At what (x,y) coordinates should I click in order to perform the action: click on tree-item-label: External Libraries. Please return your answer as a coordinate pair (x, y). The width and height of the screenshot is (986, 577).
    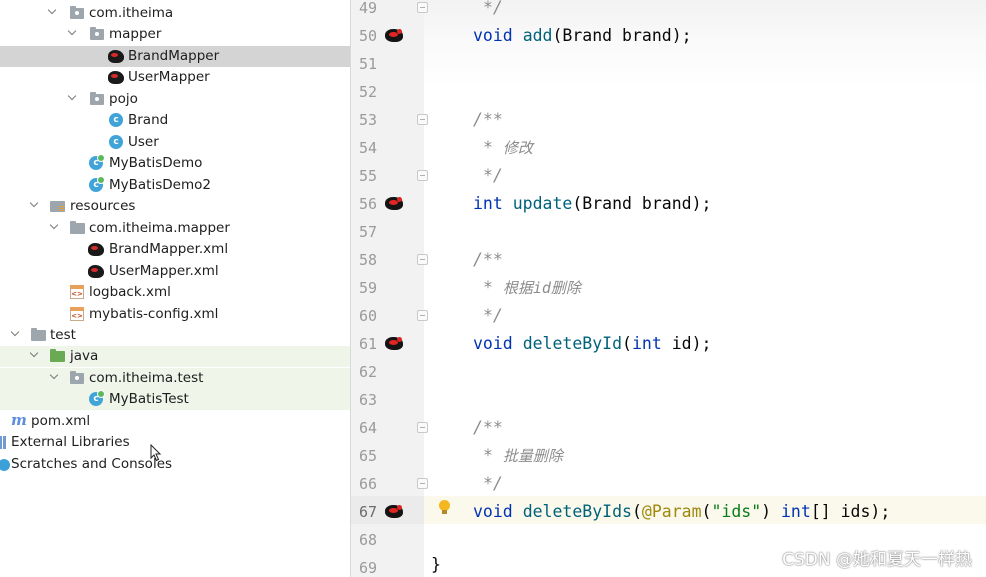
    Looking at the image, I should click on (70, 442).